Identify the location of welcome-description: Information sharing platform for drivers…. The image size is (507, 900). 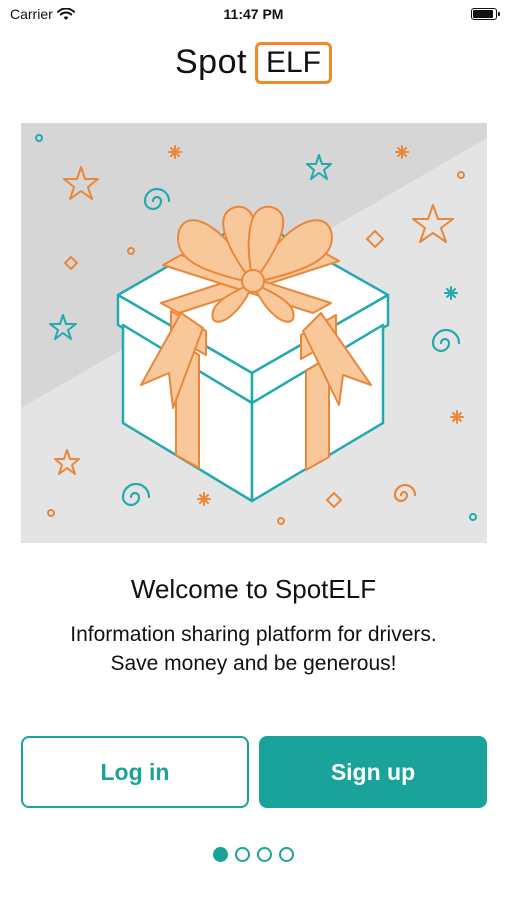
(253, 649).